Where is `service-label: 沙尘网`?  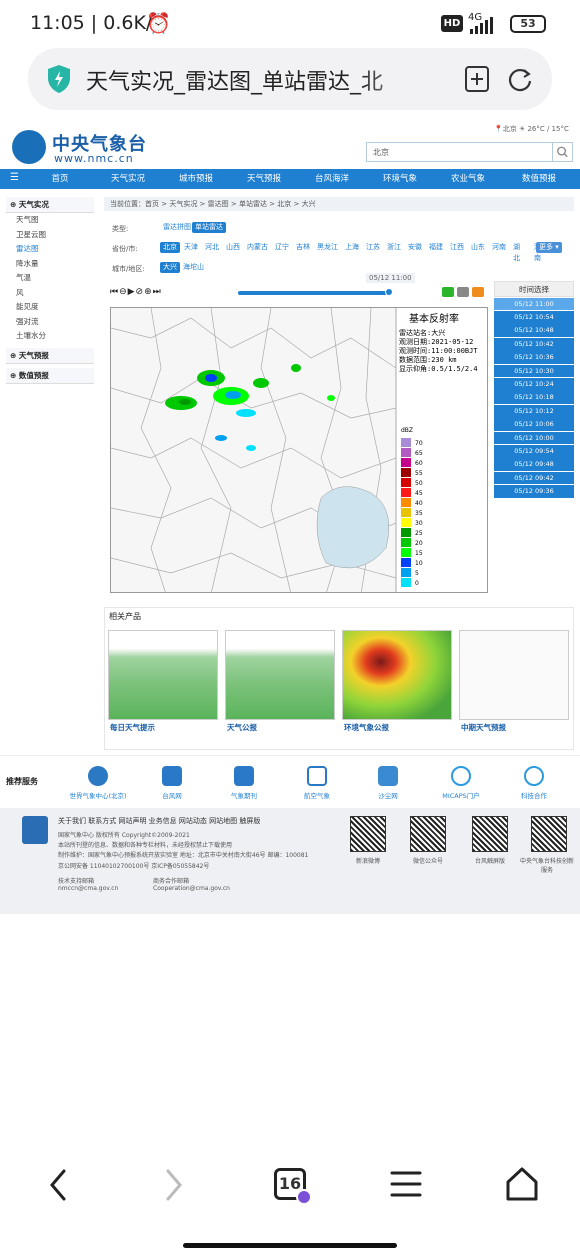
service-label: 沙尘网 is located at coordinates (388, 795).